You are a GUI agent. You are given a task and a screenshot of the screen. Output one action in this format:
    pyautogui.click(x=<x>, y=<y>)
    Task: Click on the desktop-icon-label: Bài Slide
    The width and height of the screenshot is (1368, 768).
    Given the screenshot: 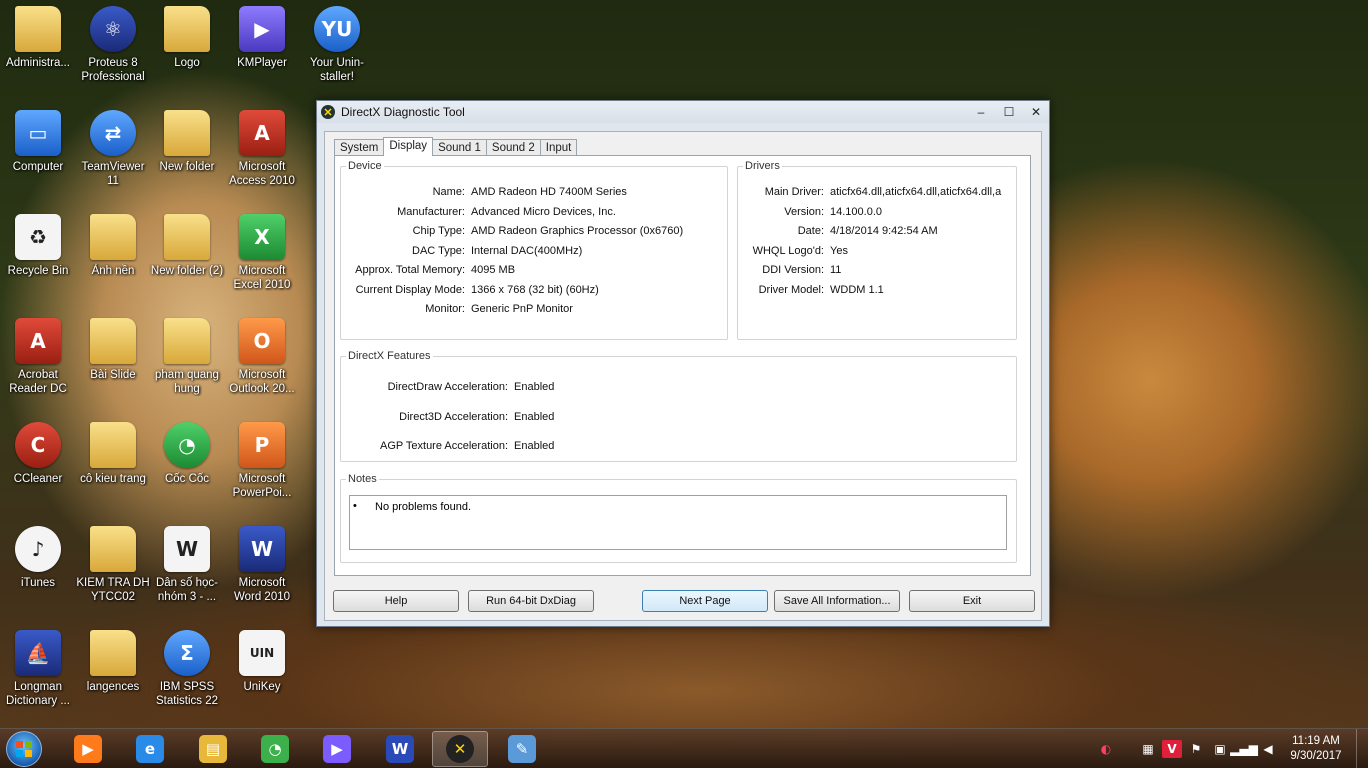 What is the action you would take?
    pyautogui.click(x=113, y=375)
    